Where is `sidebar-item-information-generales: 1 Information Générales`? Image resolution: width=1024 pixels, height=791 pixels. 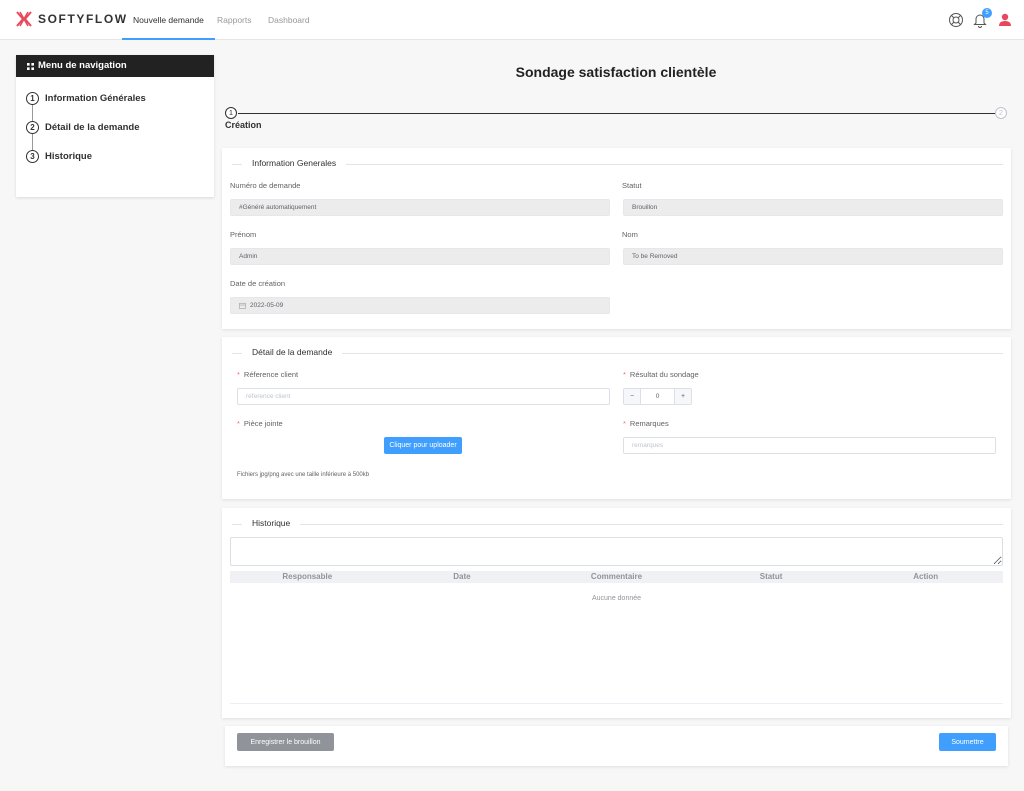 sidebar-item-information-generales: 1 Information Générales is located at coordinates (86, 98).